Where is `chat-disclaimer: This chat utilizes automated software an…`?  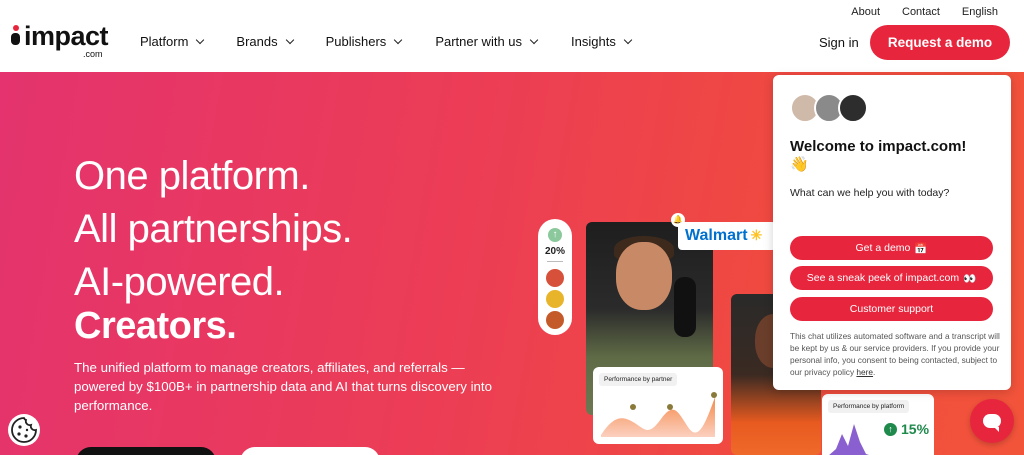 chat-disclaimer: This chat utilizes automated software an… is located at coordinates (895, 354).